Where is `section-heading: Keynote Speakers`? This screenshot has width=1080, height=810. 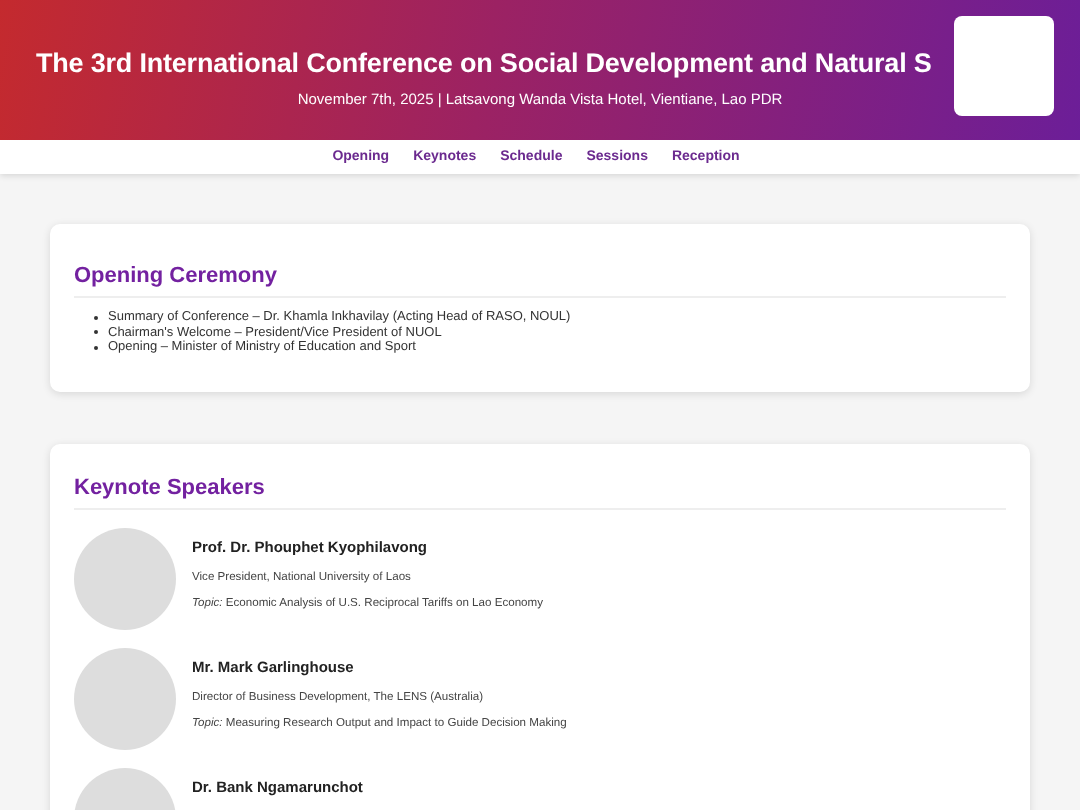 section-heading: Keynote Speakers is located at coordinates (540, 492).